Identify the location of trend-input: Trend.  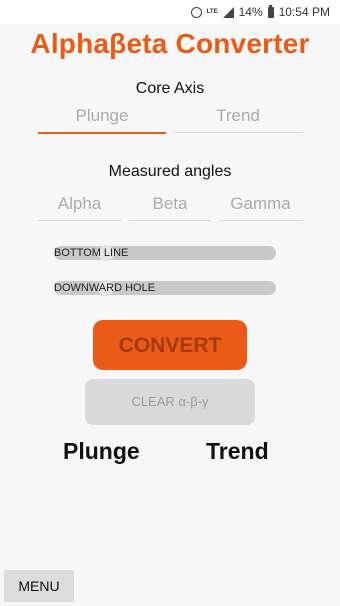
(238, 118).